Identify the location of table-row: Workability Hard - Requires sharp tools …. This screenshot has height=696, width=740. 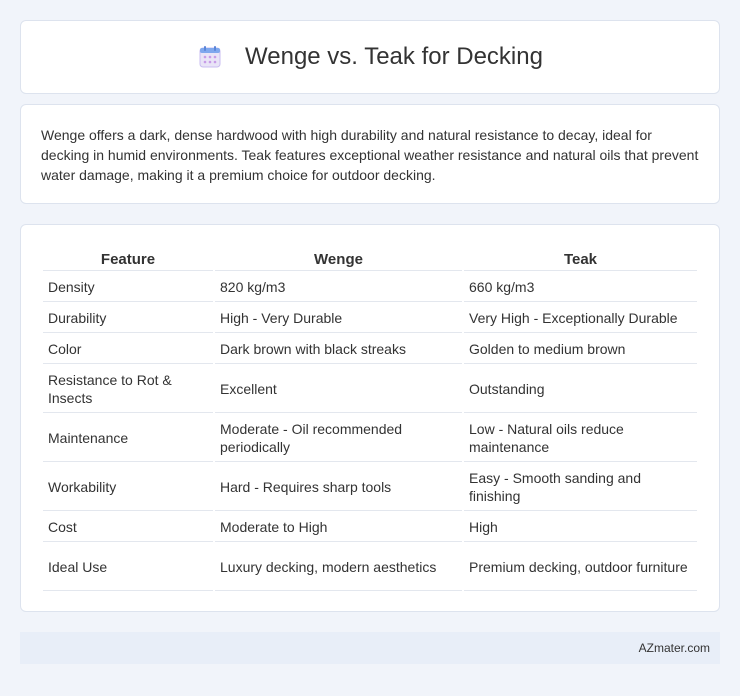
(370, 487).